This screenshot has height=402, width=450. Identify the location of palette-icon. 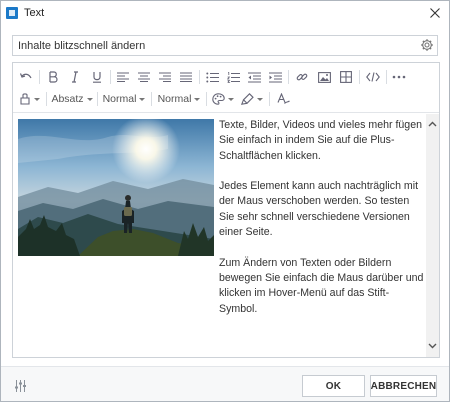
(218, 99).